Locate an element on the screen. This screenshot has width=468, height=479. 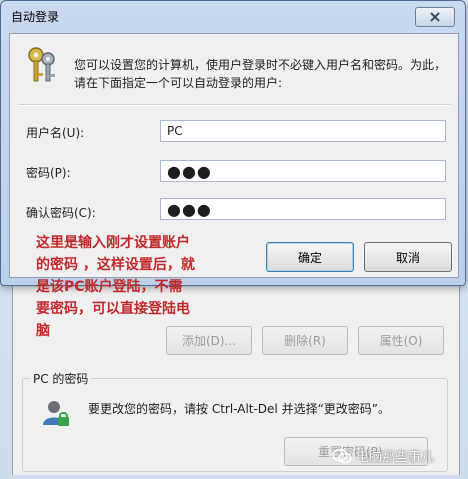
annotation-line-1: 这里是输入刚才设置账户 is located at coordinates (113, 243).